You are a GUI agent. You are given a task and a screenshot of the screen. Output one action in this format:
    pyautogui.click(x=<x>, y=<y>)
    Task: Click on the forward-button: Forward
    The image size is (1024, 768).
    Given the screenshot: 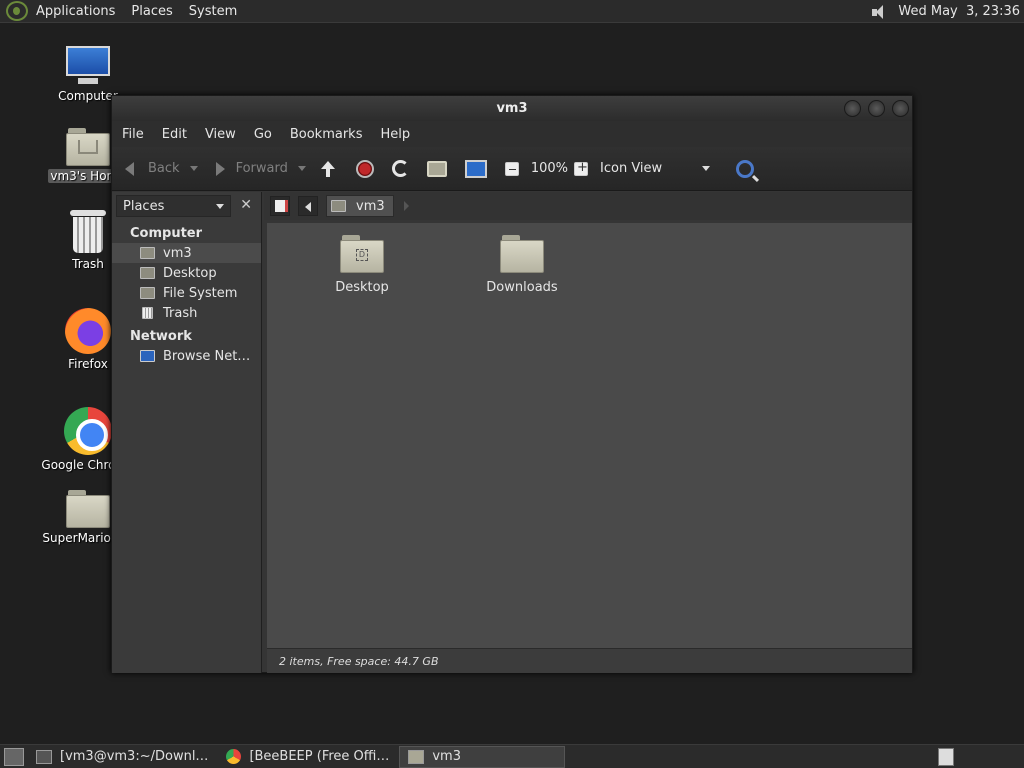 What is the action you would take?
    pyautogui.click(x=258, y=169)
    